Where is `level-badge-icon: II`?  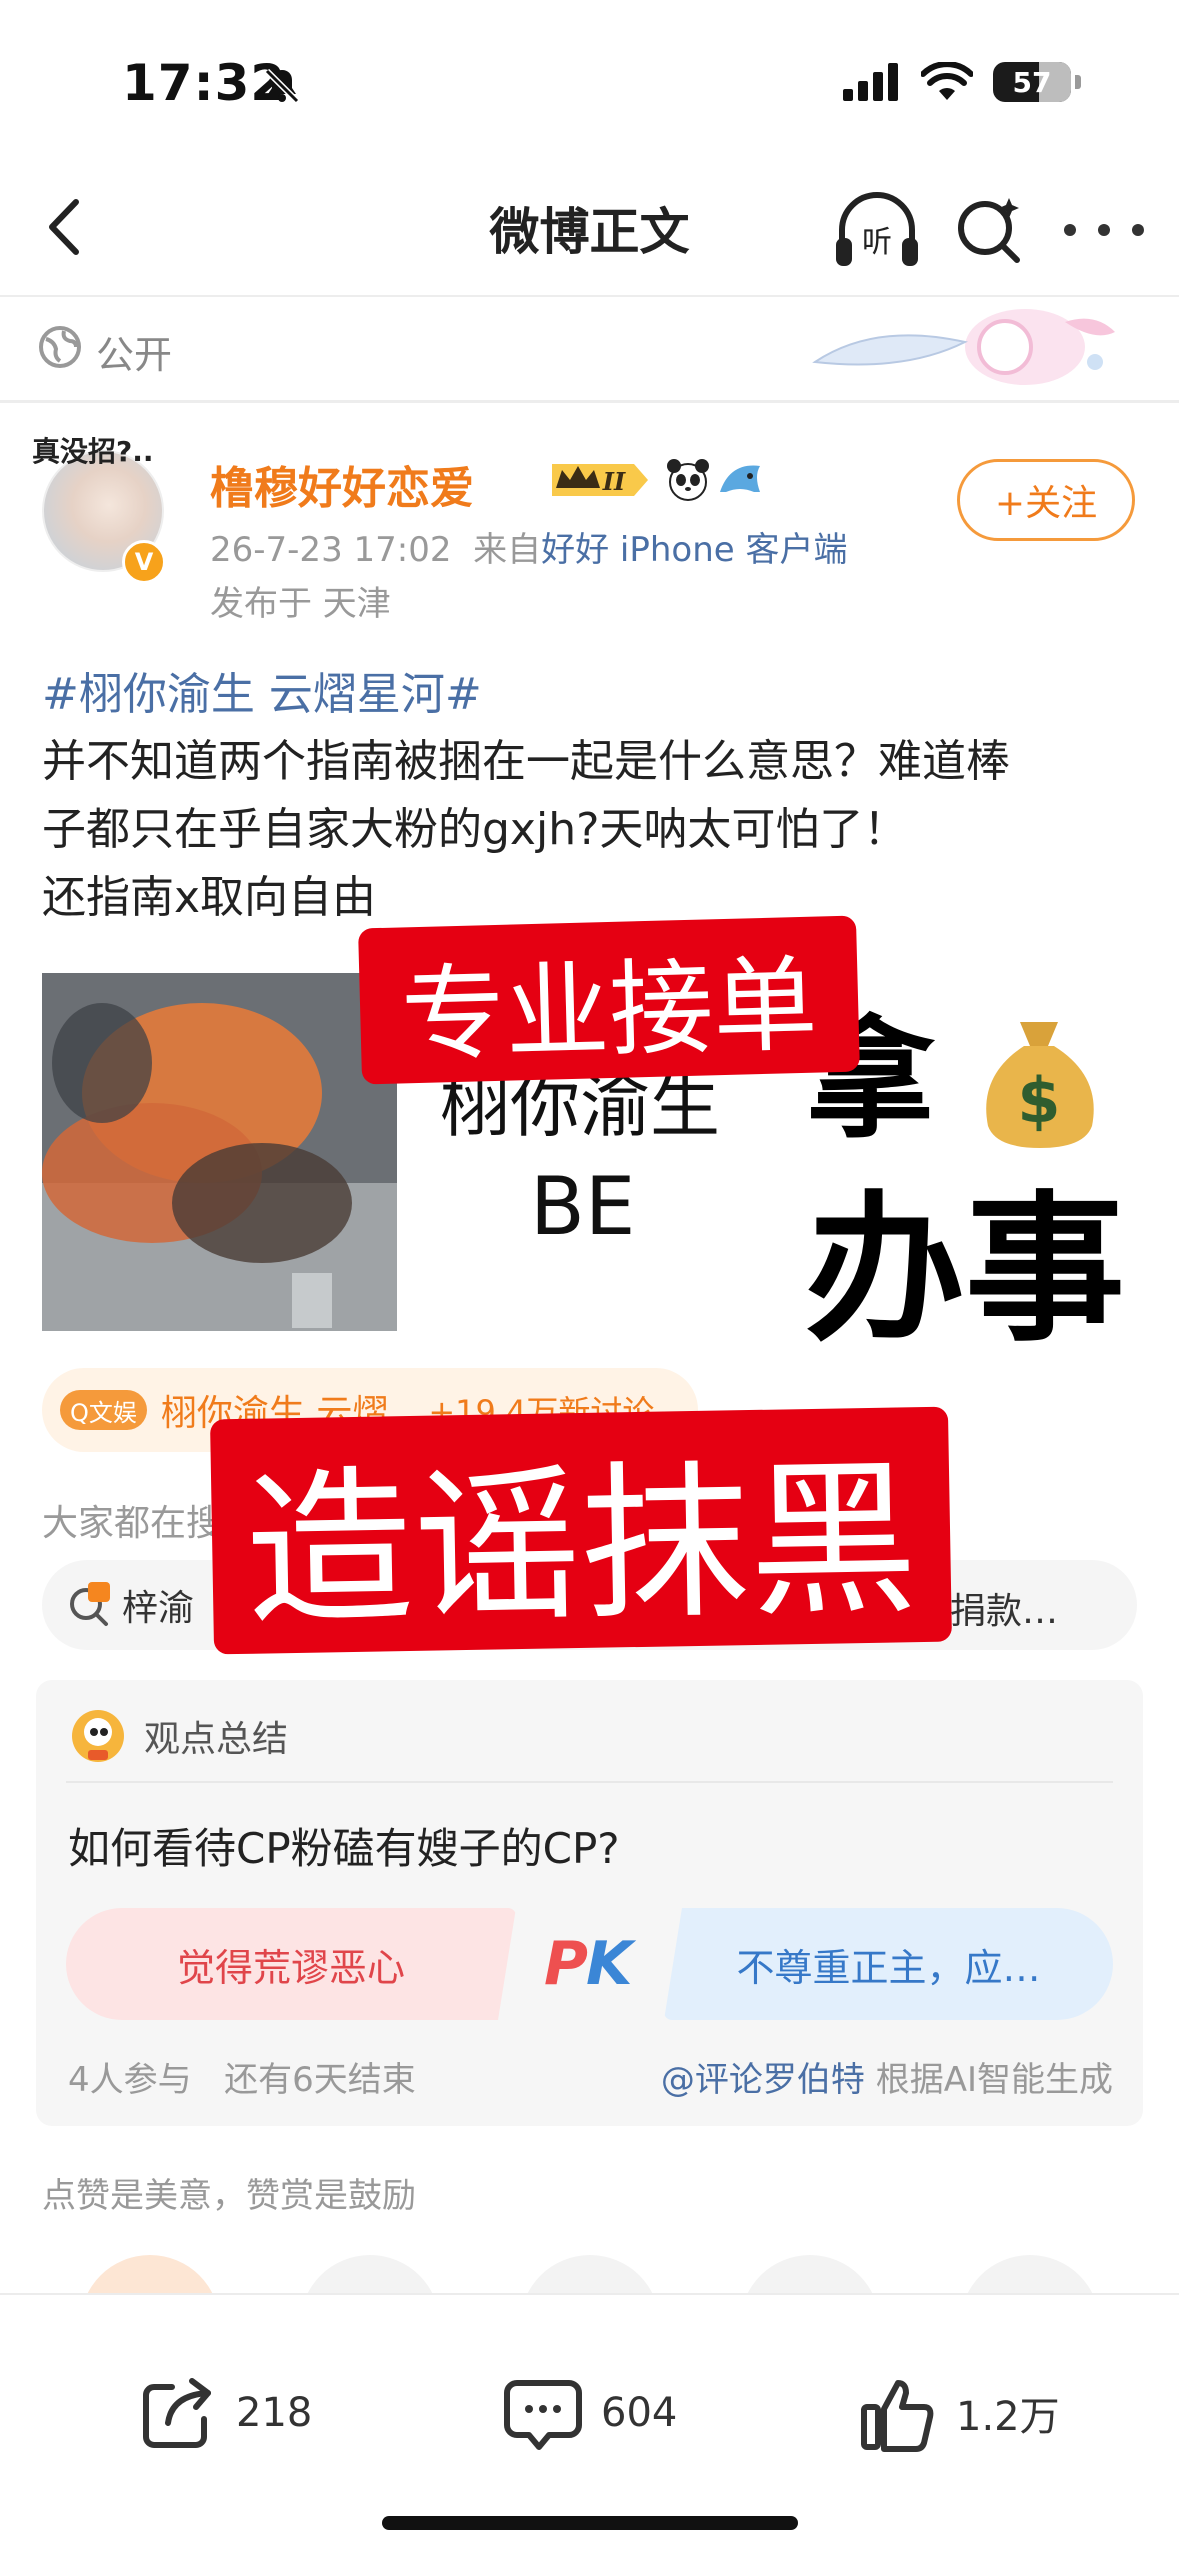 level-badge-icon: II is located at coordinates (600, 480).